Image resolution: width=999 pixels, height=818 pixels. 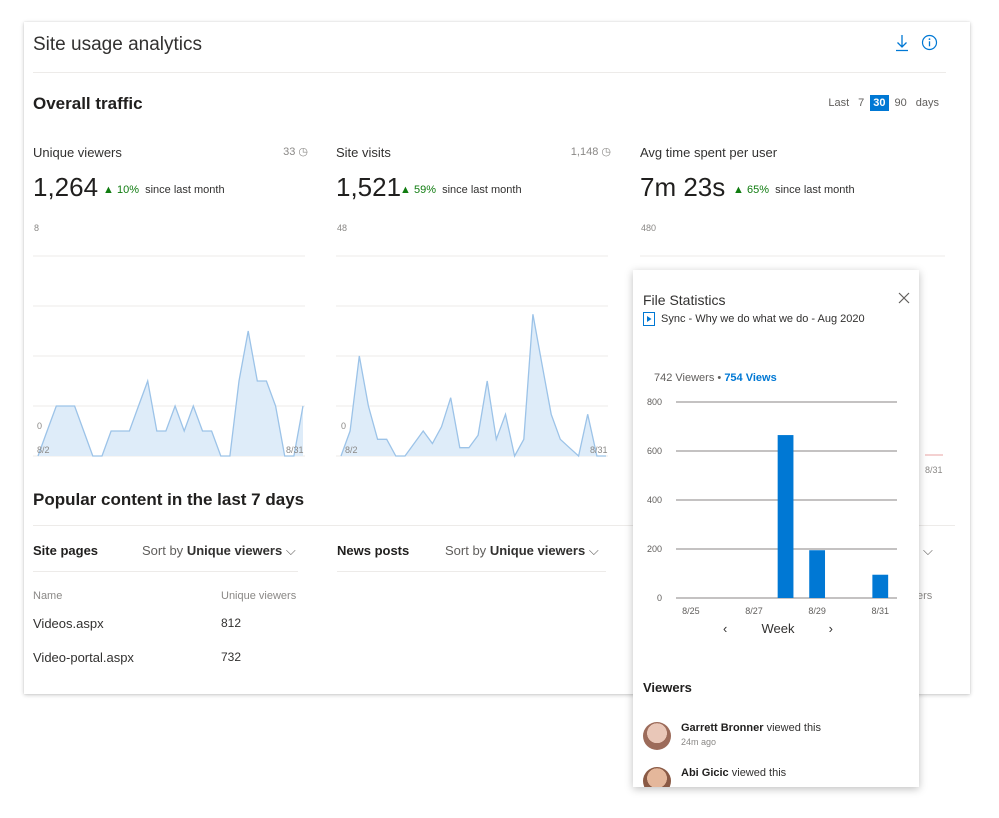 I want to click on table-row-viewers: 732, so click(x=231, y=657).